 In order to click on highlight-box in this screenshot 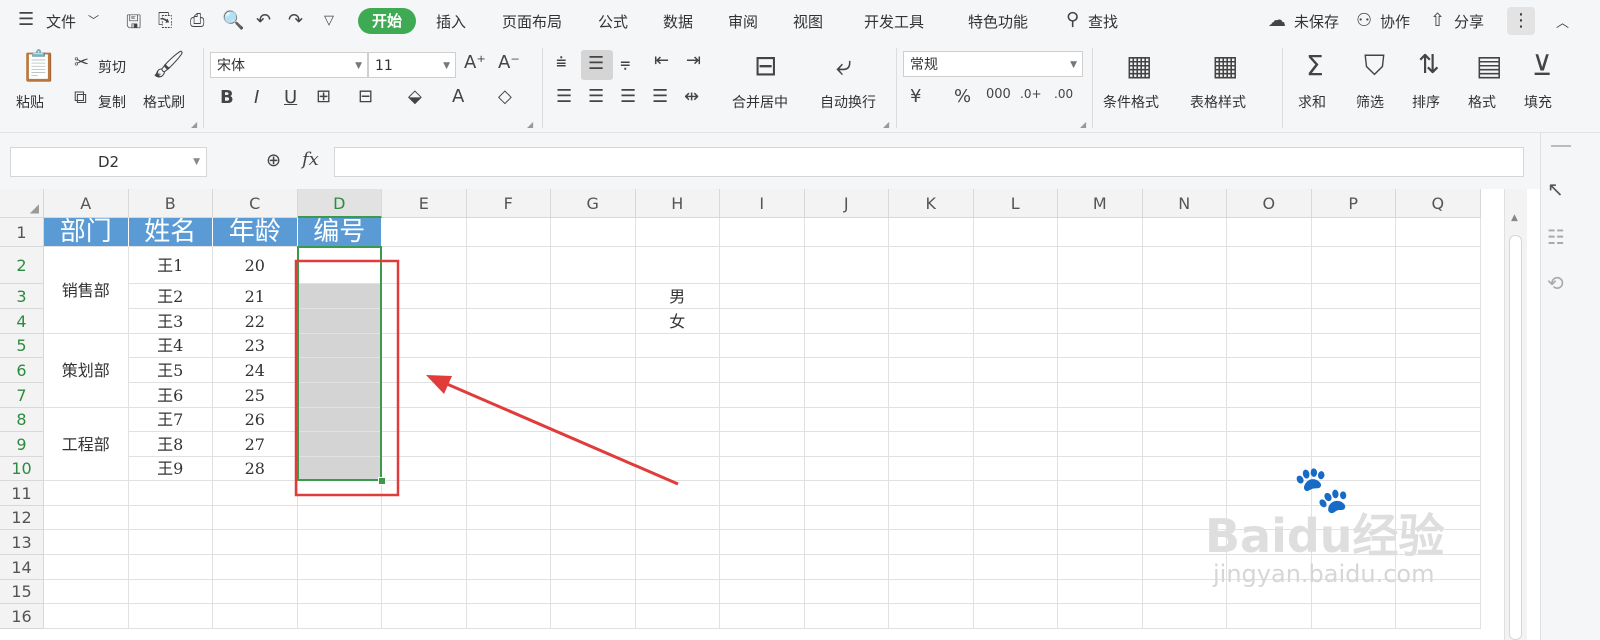, I will do `click(347, 378)`.